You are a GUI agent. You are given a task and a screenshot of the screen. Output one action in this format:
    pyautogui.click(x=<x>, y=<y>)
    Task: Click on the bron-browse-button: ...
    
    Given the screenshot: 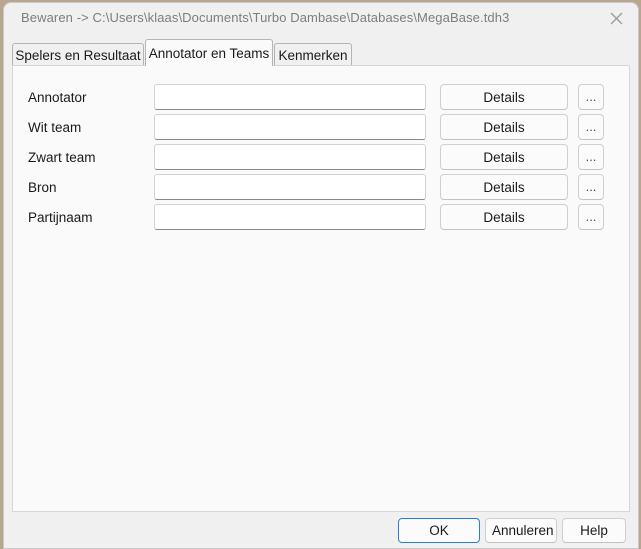 What is the action you would take?
    pyautogui.click(x=591, y=187)
    